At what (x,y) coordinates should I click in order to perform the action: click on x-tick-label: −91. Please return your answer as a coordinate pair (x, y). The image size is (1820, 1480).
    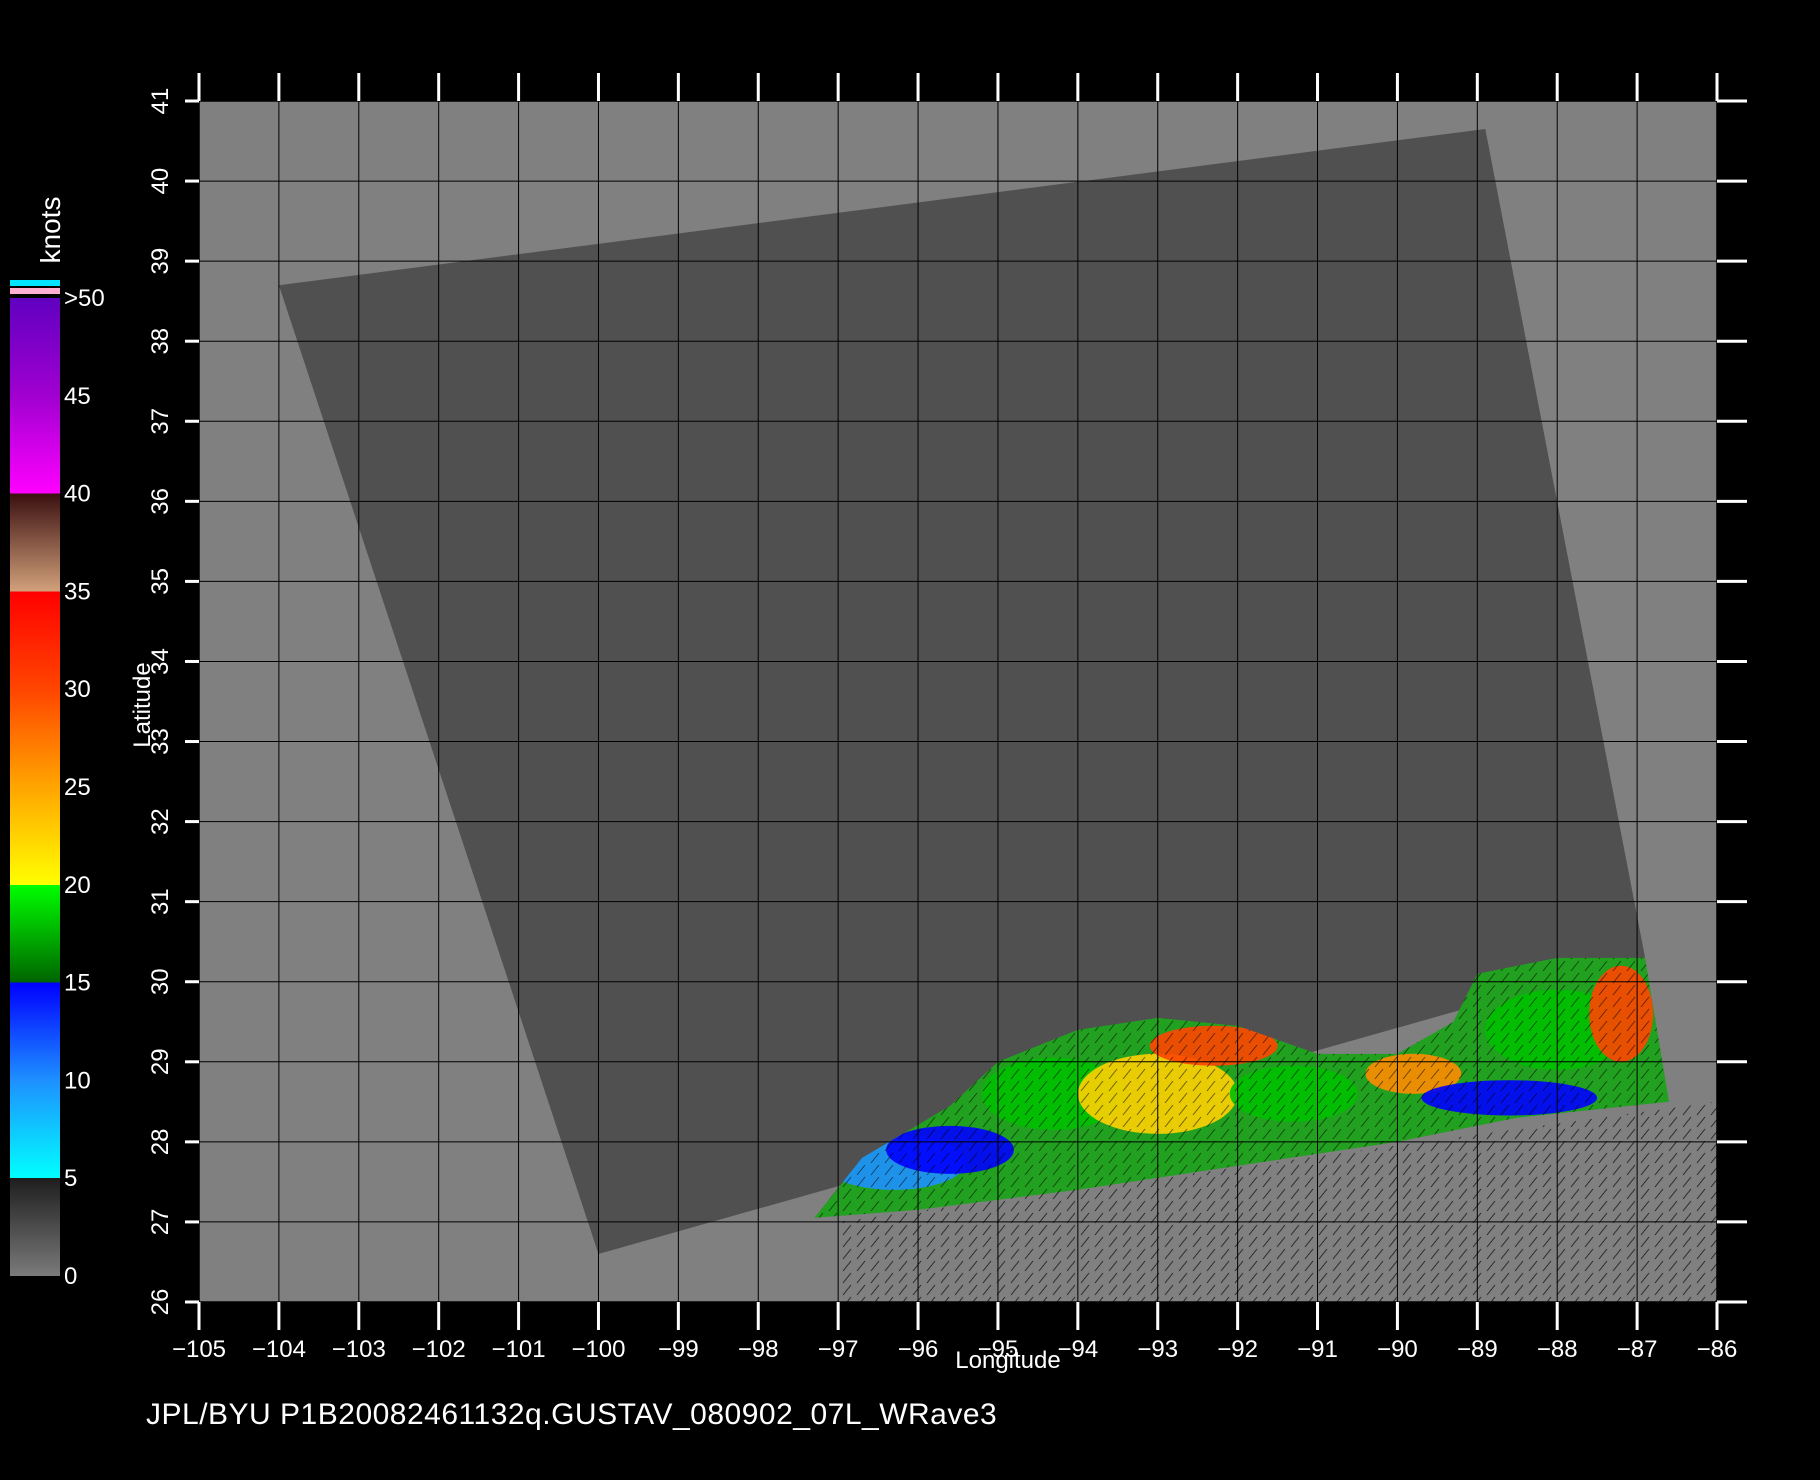
    Looking at the image, I should click on (1317, 1349).